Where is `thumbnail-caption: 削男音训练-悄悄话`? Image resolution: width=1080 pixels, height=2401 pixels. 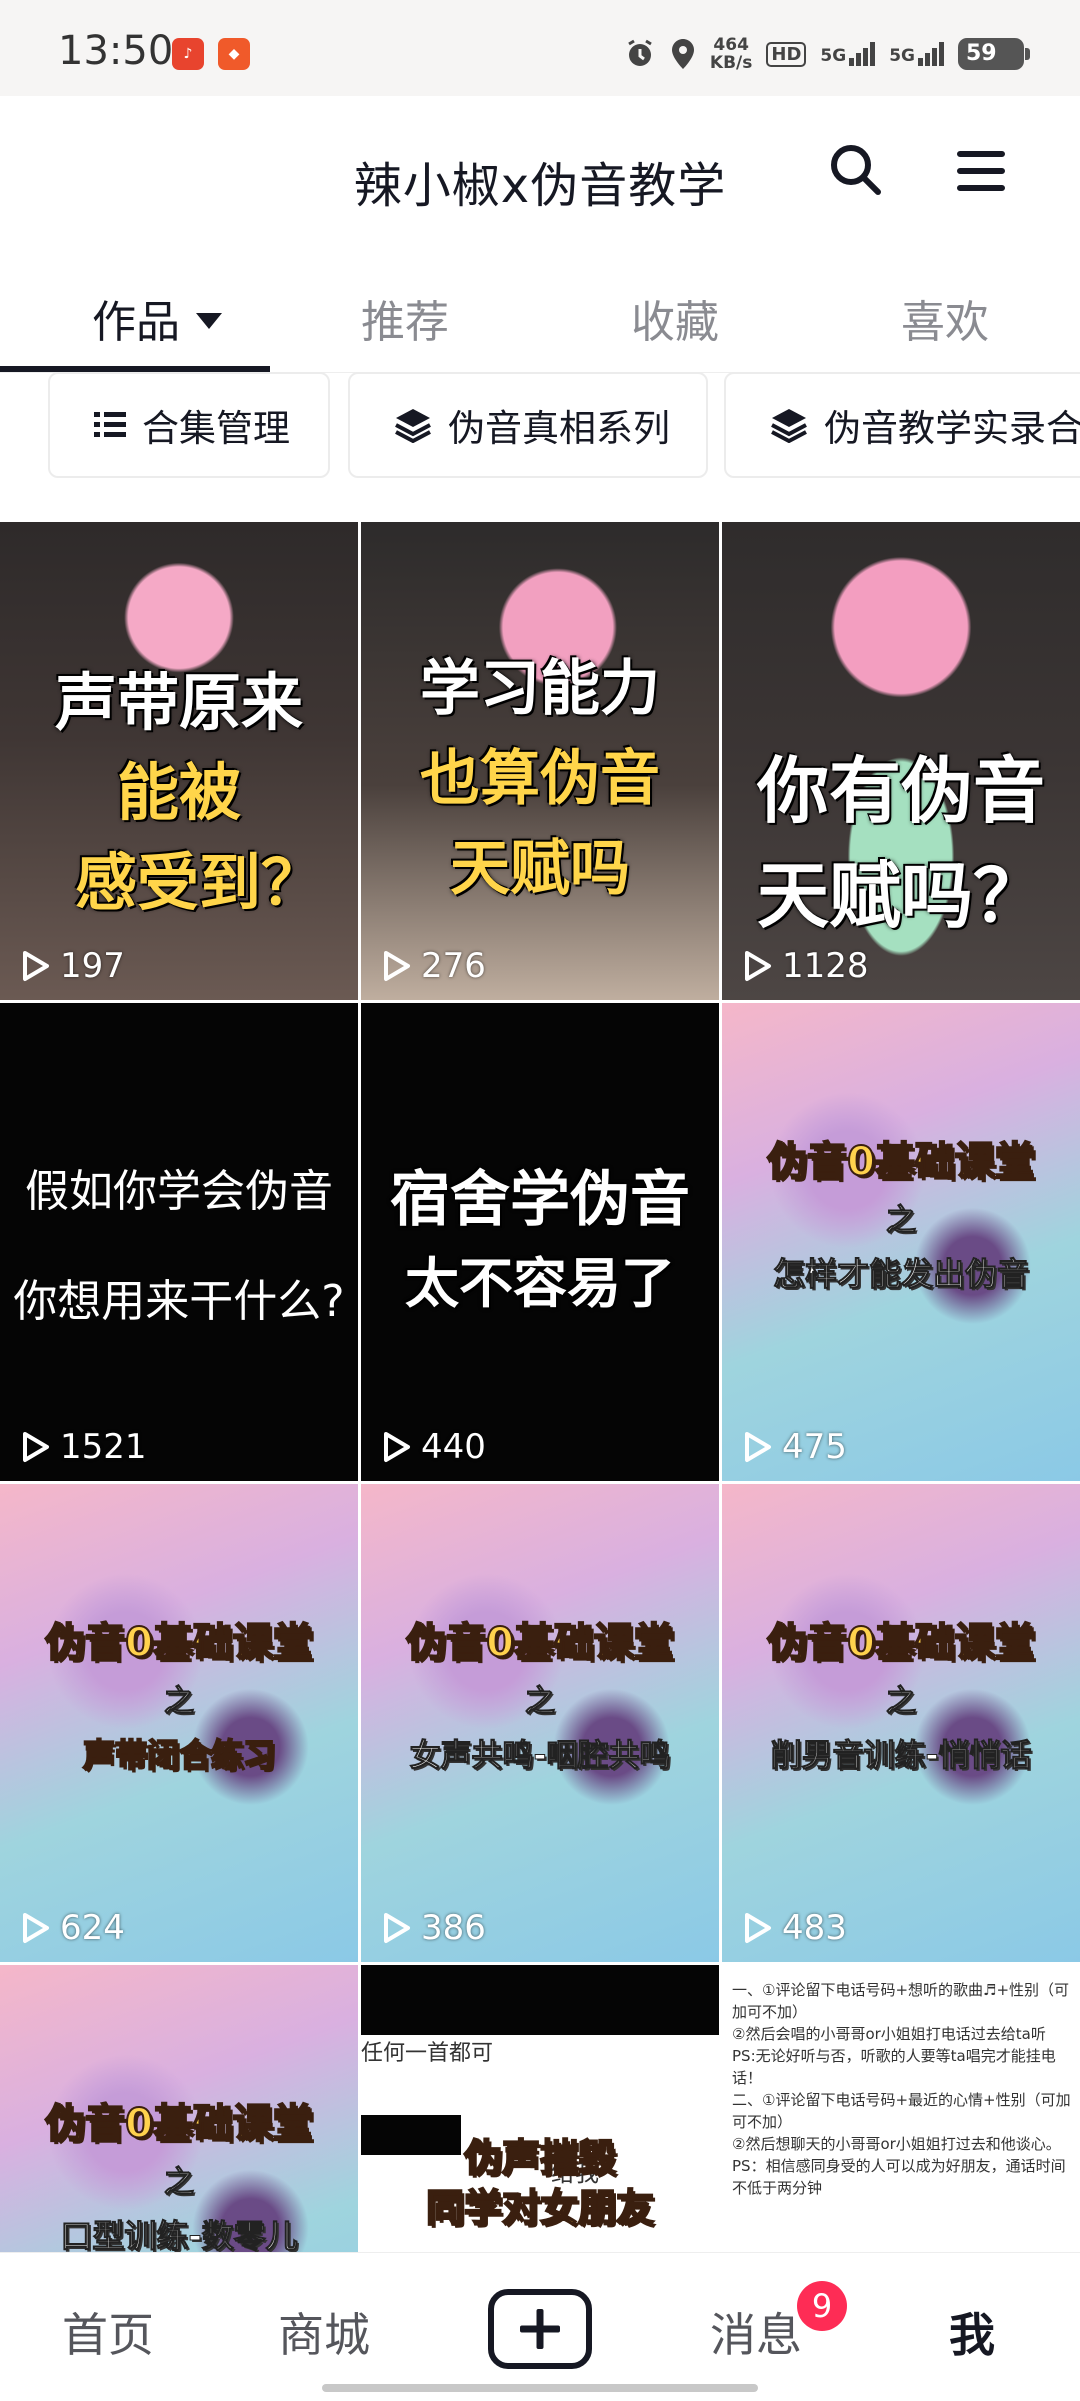
thumbnail-caption: 削男音训练-悄悄话 is located at coordinates (901, 1756).